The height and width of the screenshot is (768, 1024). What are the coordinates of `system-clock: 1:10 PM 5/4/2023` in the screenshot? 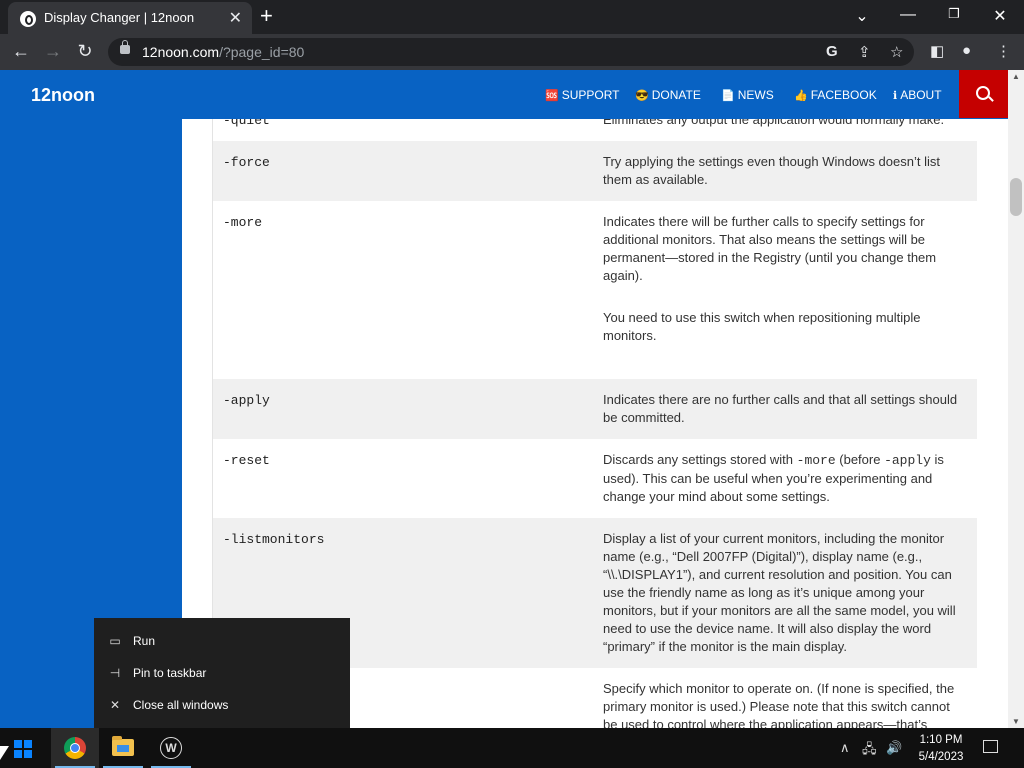 It's located at (941, 749).